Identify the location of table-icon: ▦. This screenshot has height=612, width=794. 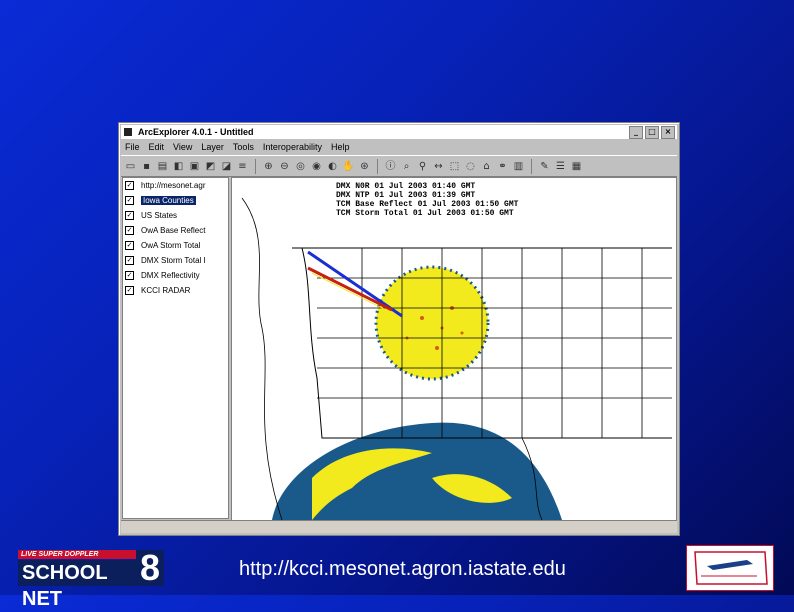
(576, 166).